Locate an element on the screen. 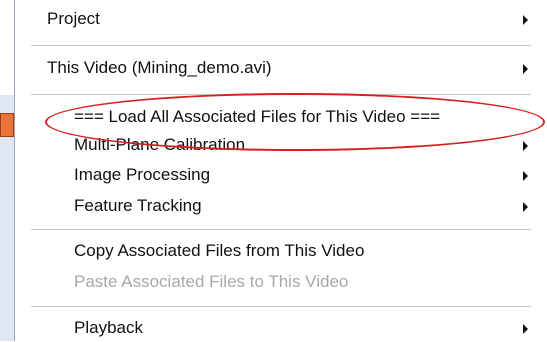  menu-item-label: Playback is located at coordinates (108, 327).